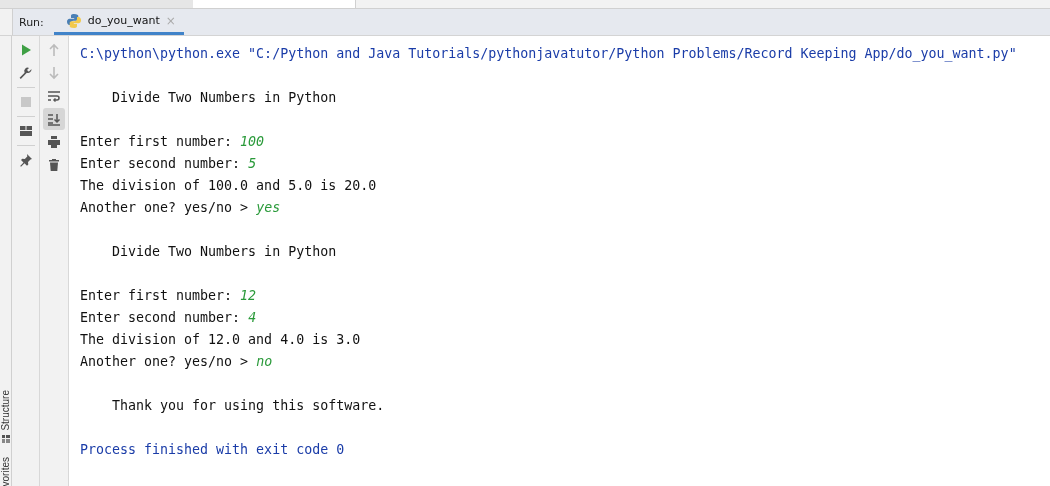 Image resolution: width=1050 pixels, height=486 pixels. I want to click on arrow-down-icon, so click(54, 73).